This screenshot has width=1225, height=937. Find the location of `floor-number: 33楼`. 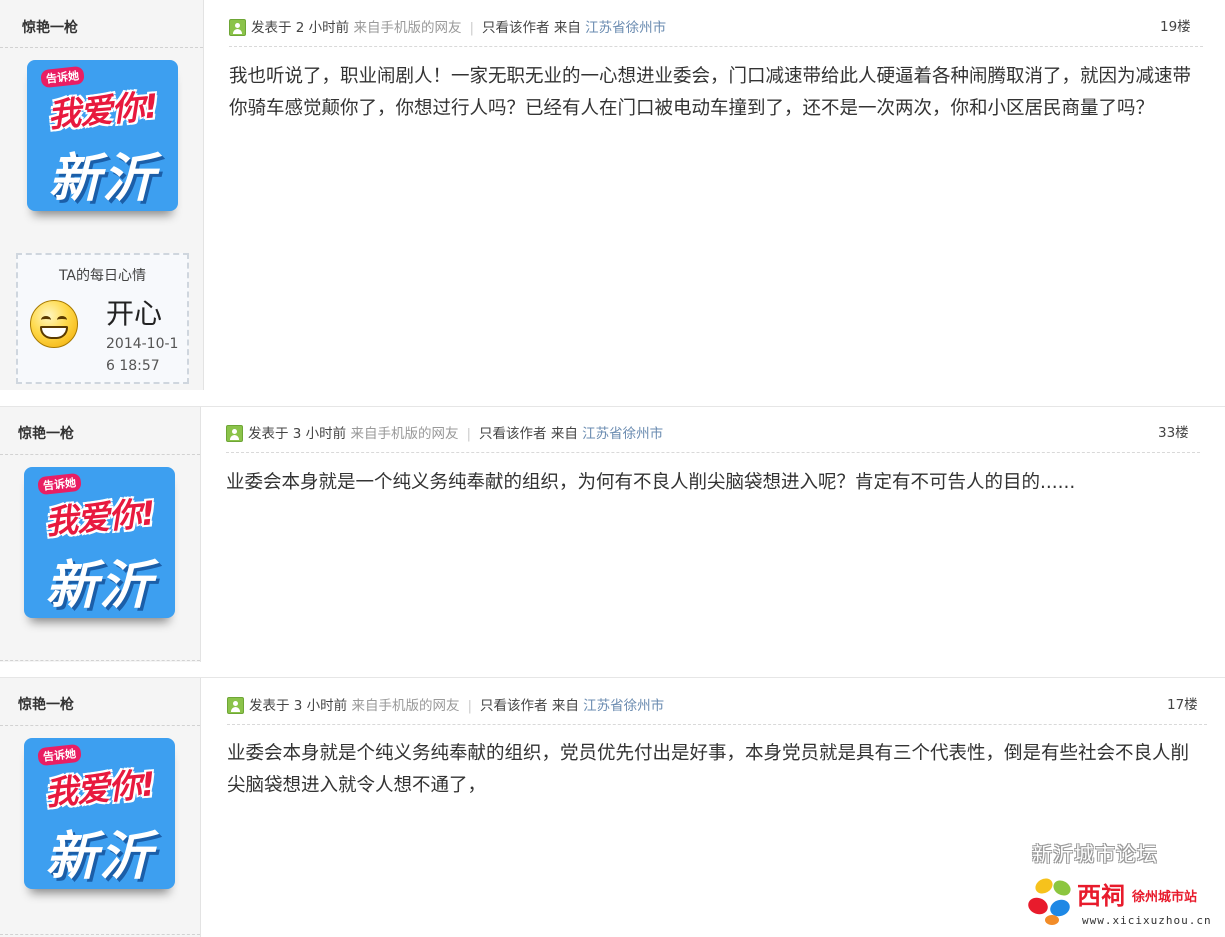

floor-number: 33楼 is located at coordinates (1173, 431).